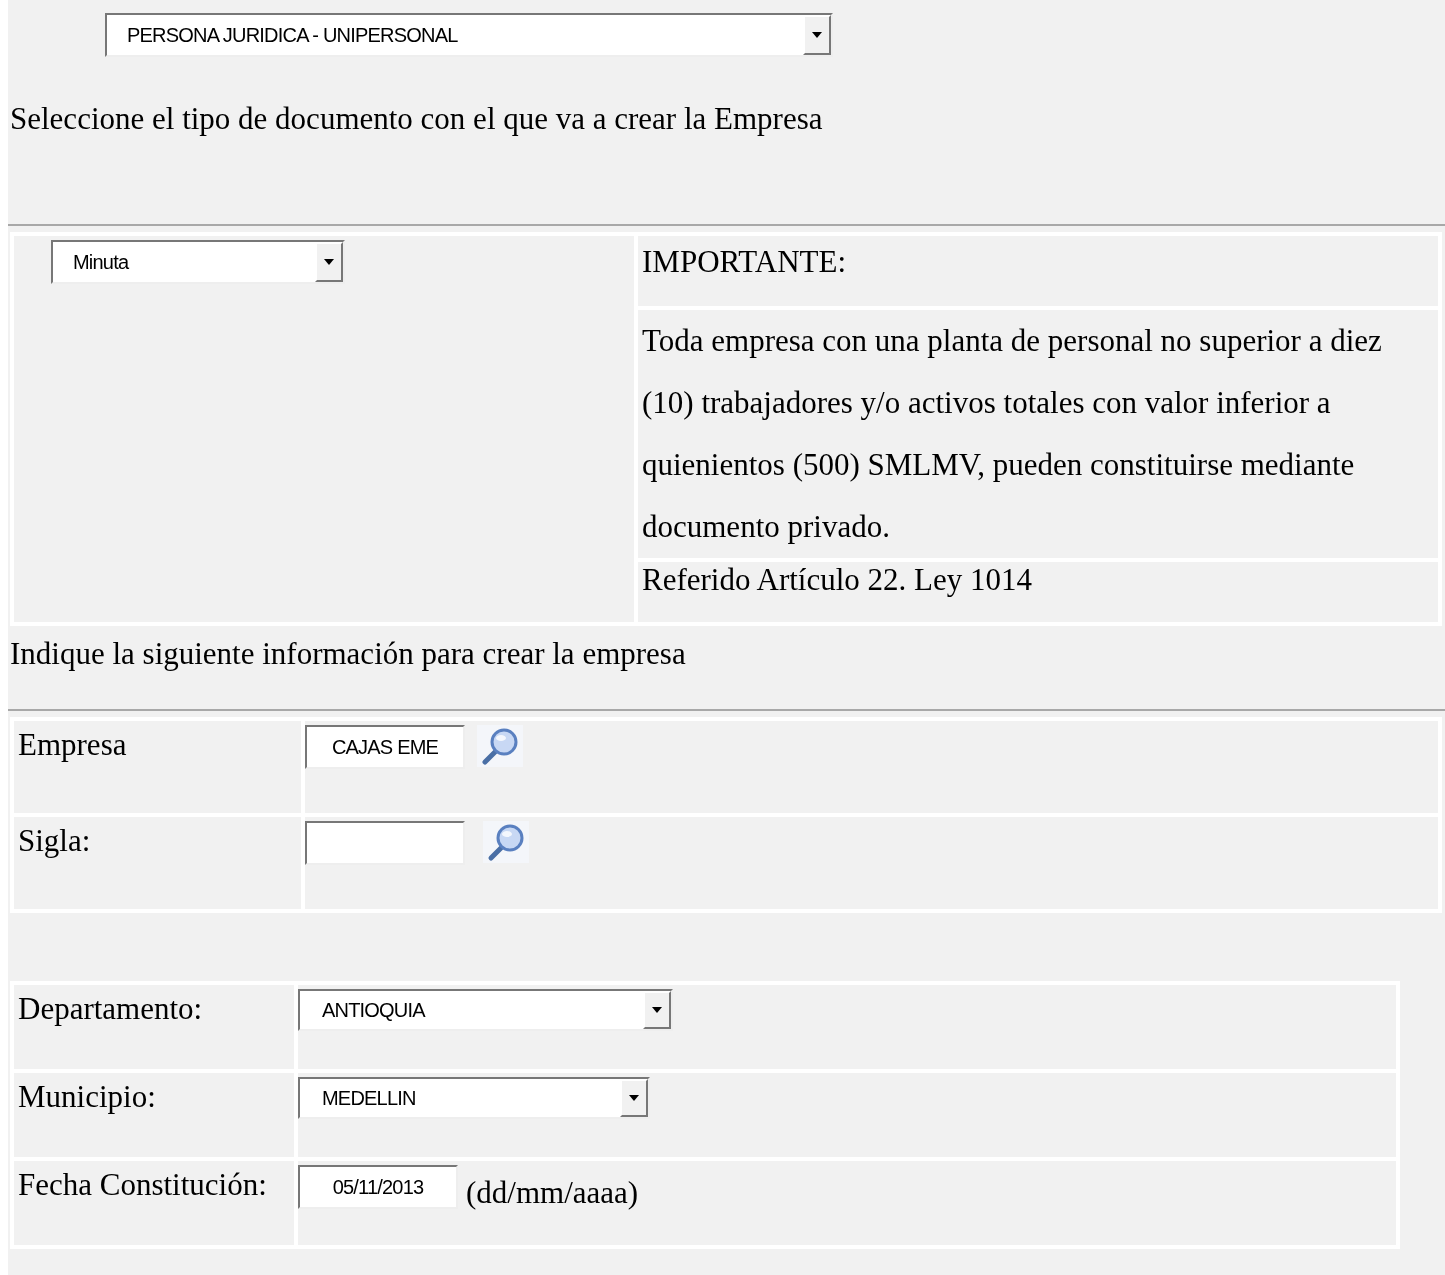 This screenshot has width=1445, height=1275. What do you see at coordinates (385, 843) in the screenshot?
I see `input-field` at bounding box center [385, 843].